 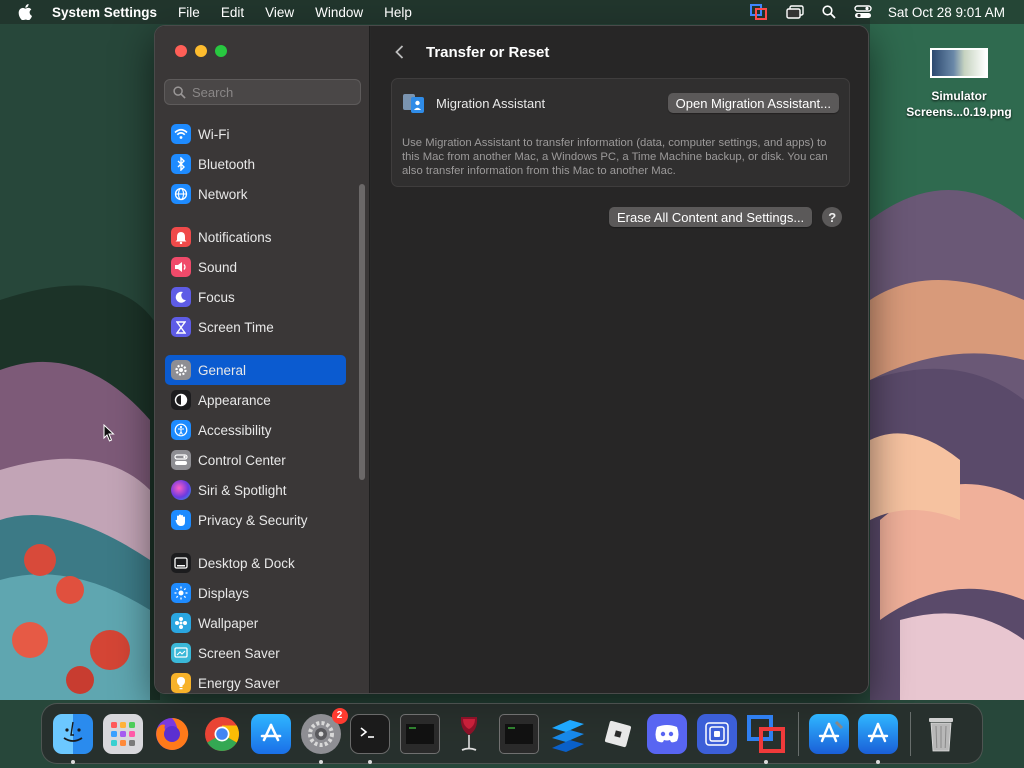 I want to click on sidebar-item-label: Bluetooth, so click(x=227, y=164).